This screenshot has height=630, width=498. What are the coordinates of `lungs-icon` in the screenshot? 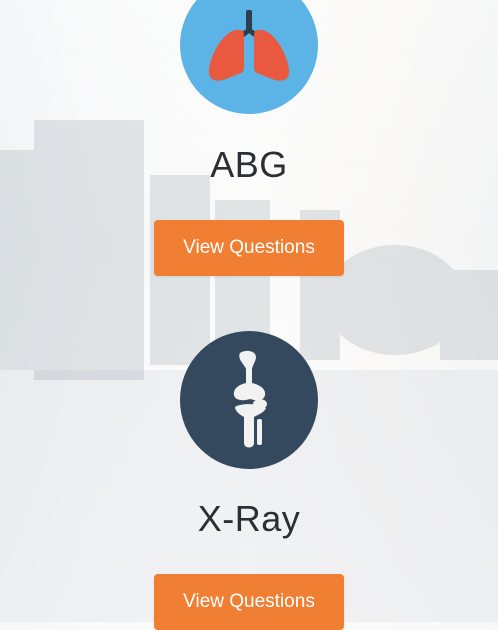 It's located at (249, 45).